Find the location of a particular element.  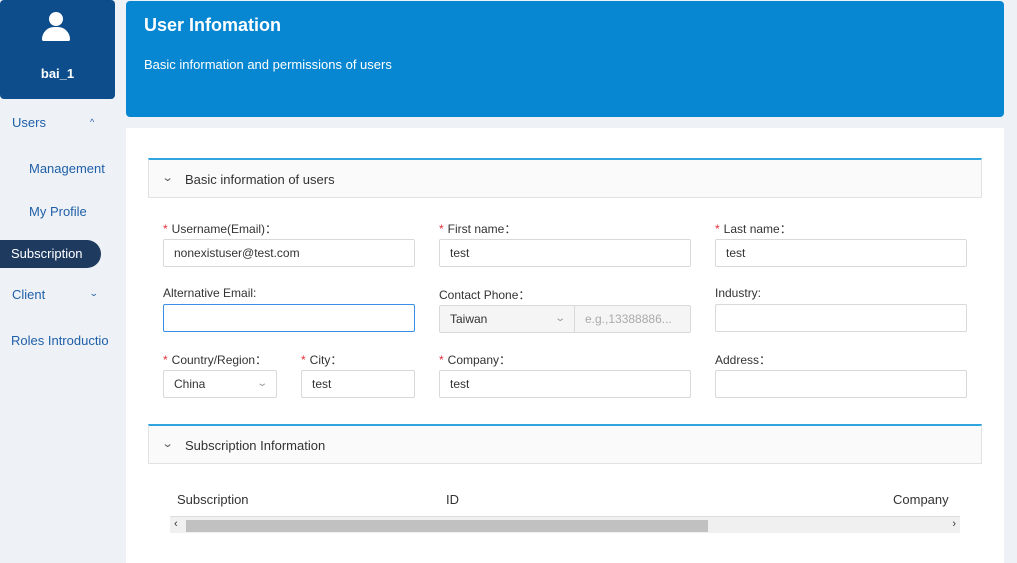

address-label: Address： is located at coordinates (743, 360).